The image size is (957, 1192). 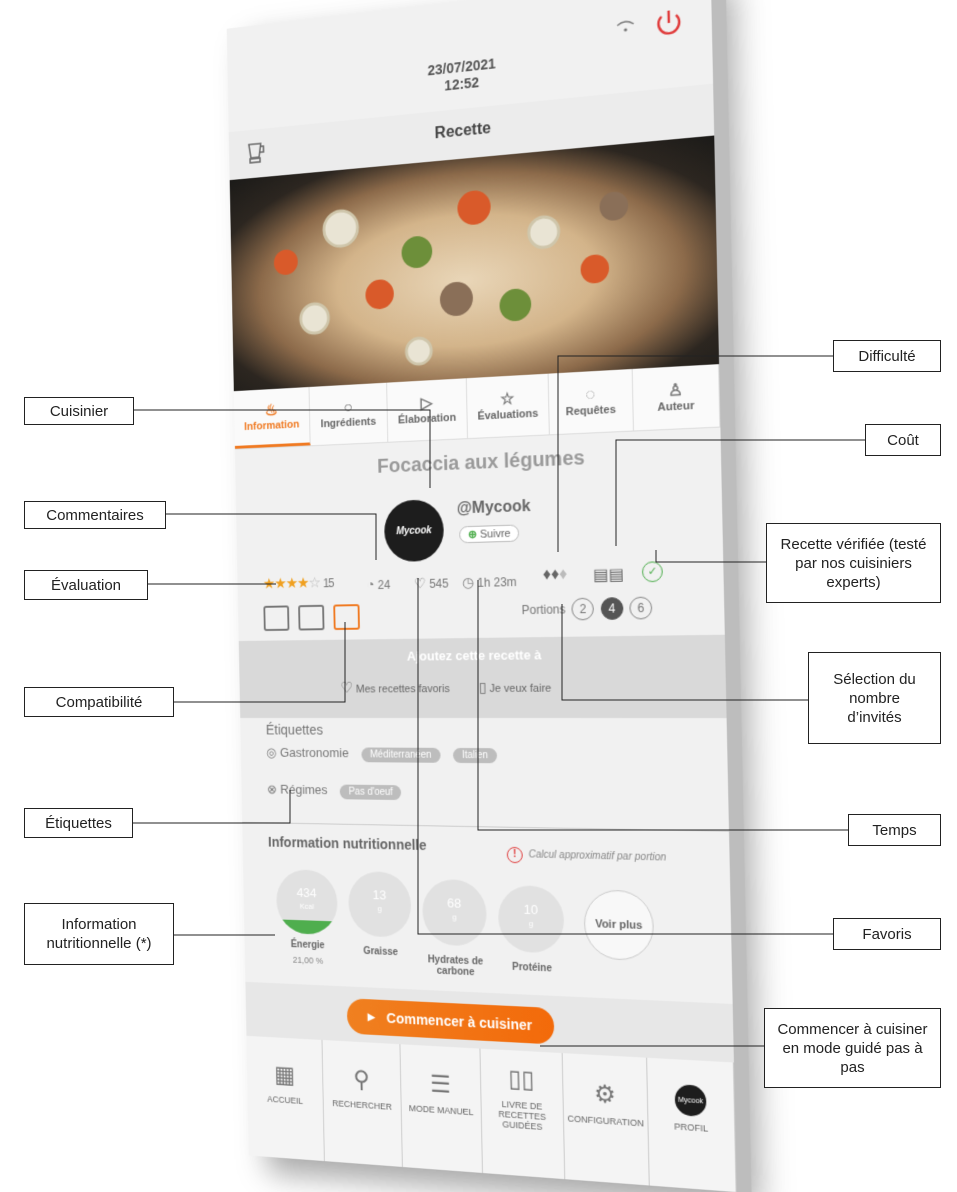 I want to click on callout-evaluation: Évaluation, so click(x=86, y=585).